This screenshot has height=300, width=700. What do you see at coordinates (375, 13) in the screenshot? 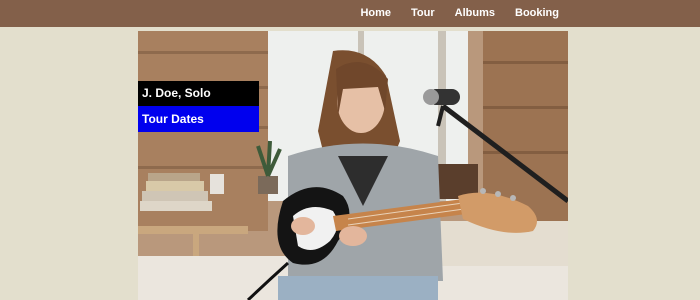
I see `nav-link-home: Home` at bounding box center [375, 13].